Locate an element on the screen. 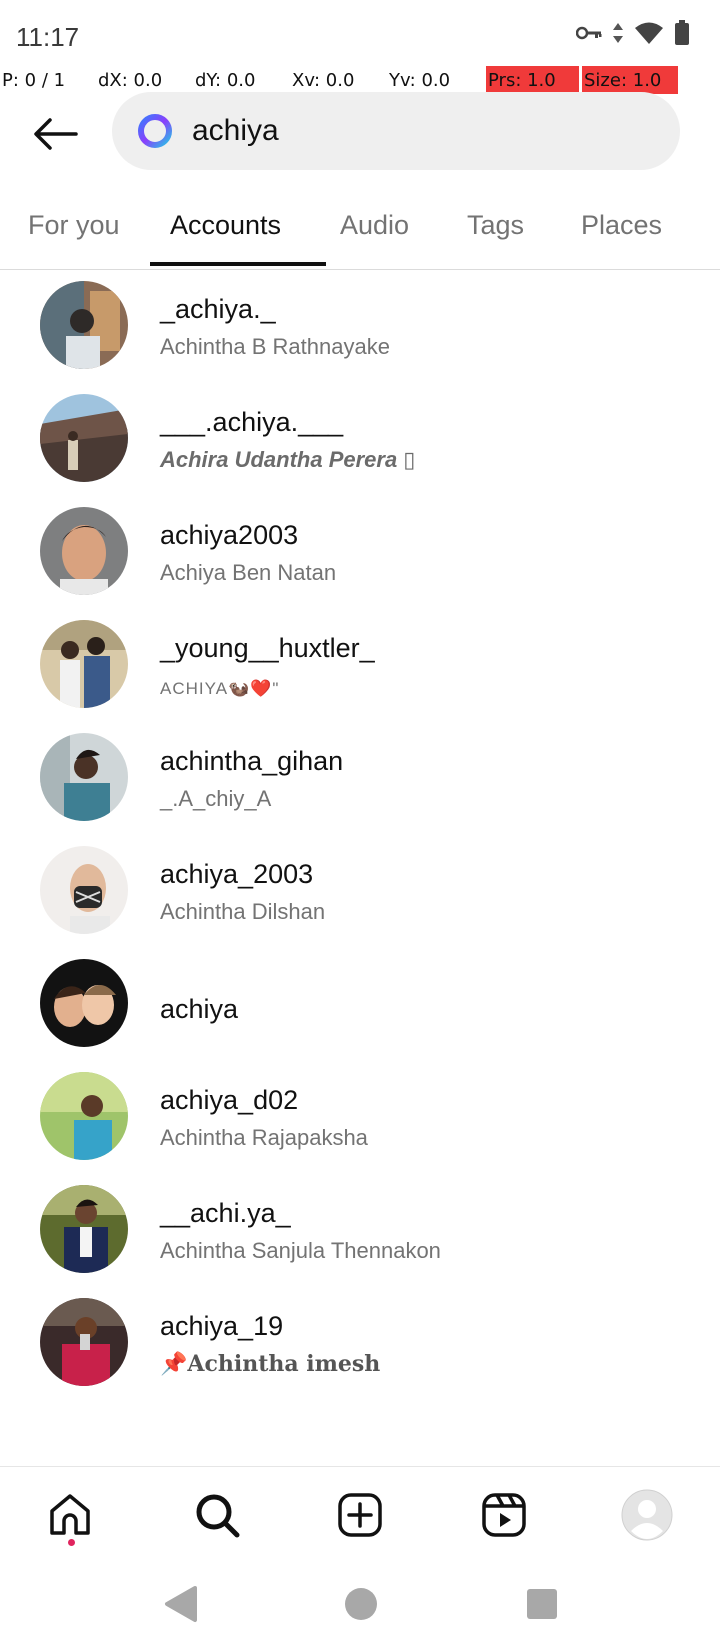 Image resolution: width=720 pixels, height=1650 pixels. nav-create is located at coordinates (360, 1515).